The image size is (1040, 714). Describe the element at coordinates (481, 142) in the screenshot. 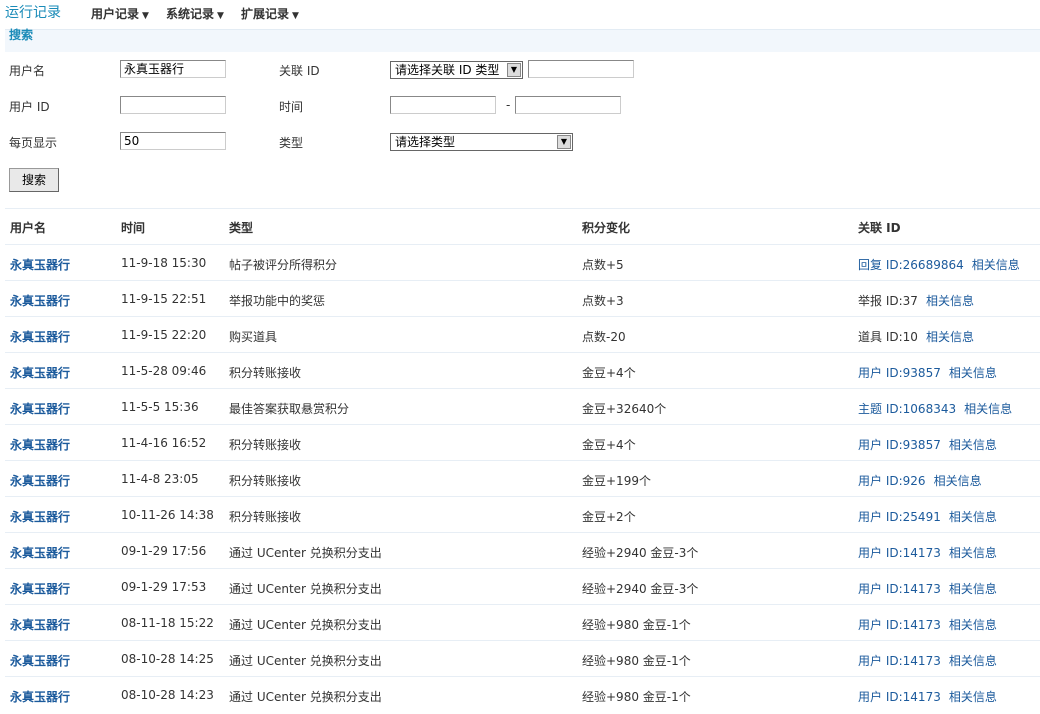

I see `type-select: 请选择类型 ▼` at that location.